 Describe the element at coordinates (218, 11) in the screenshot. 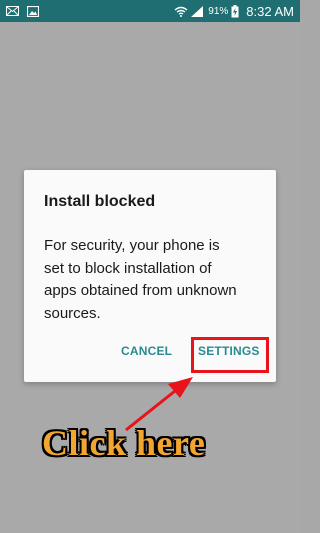

I see `battery-percentage: 91%` at that location.